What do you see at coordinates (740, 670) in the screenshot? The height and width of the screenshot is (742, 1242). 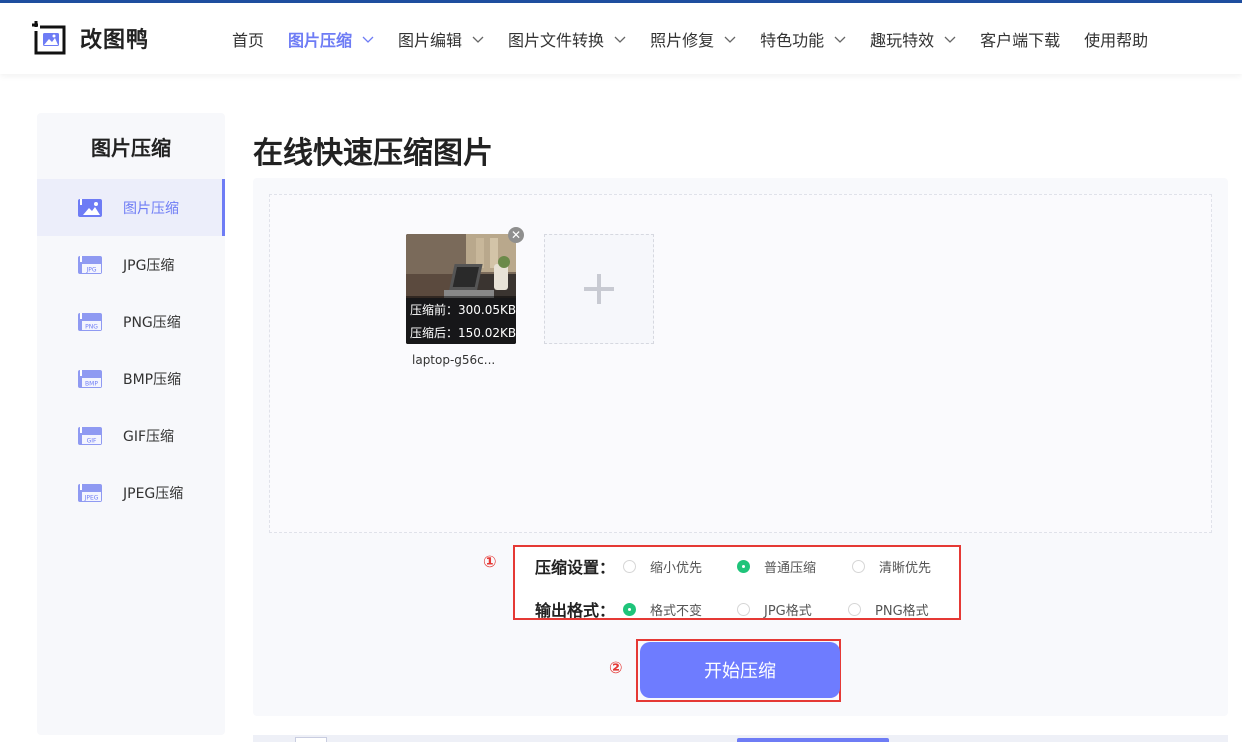 I see `start-compress-button: 开始压缩` at bounding box center [740, 670].